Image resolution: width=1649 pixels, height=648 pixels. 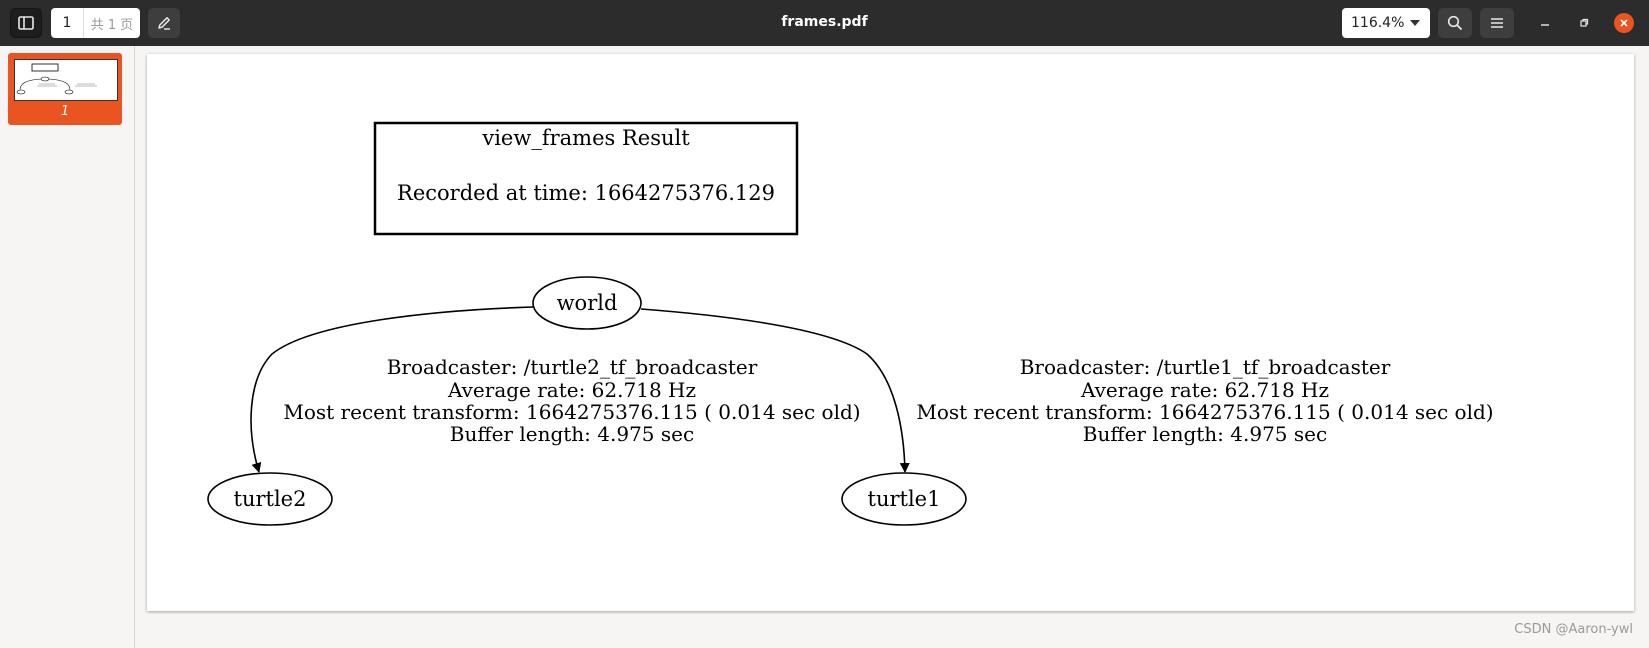 I want to click on minimize-icon, so click(x=1545, y=25).